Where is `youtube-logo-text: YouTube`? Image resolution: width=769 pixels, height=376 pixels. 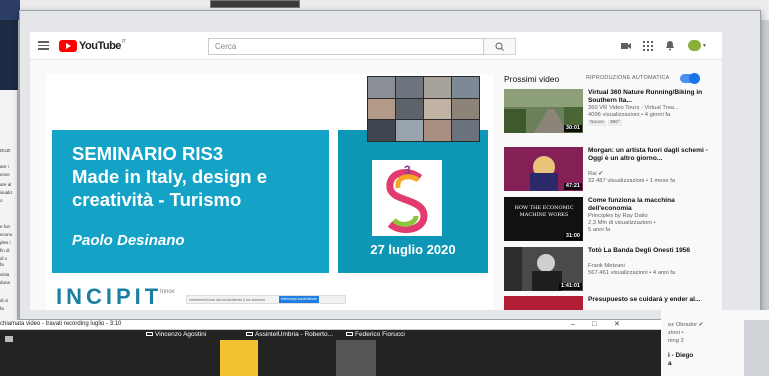 youtube-logo-text: YouTube is located at coordinates (100, 46).